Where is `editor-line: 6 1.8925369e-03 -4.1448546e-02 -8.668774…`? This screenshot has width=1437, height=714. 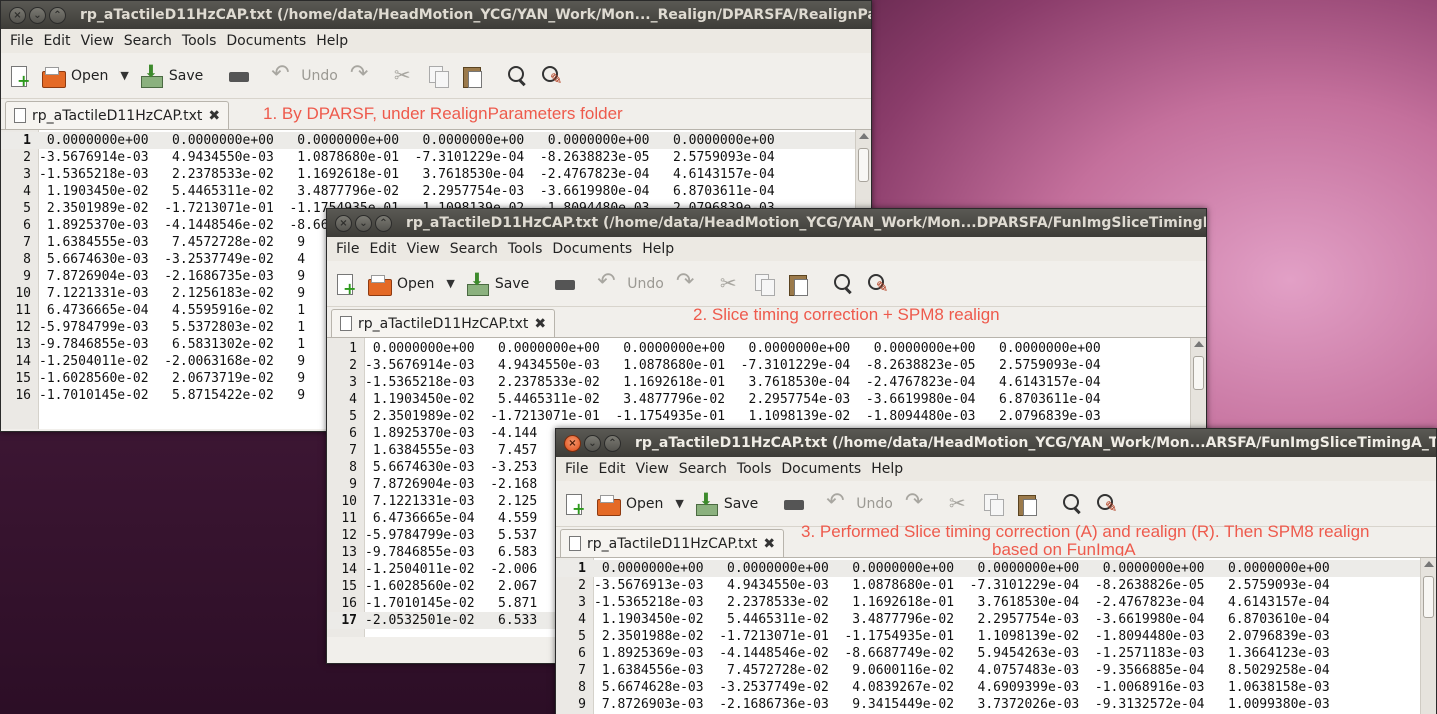 editor-line: 6 1.8925369e-03 -4.1448546e-02 -8.668774… is located at coordinates (996, 653).